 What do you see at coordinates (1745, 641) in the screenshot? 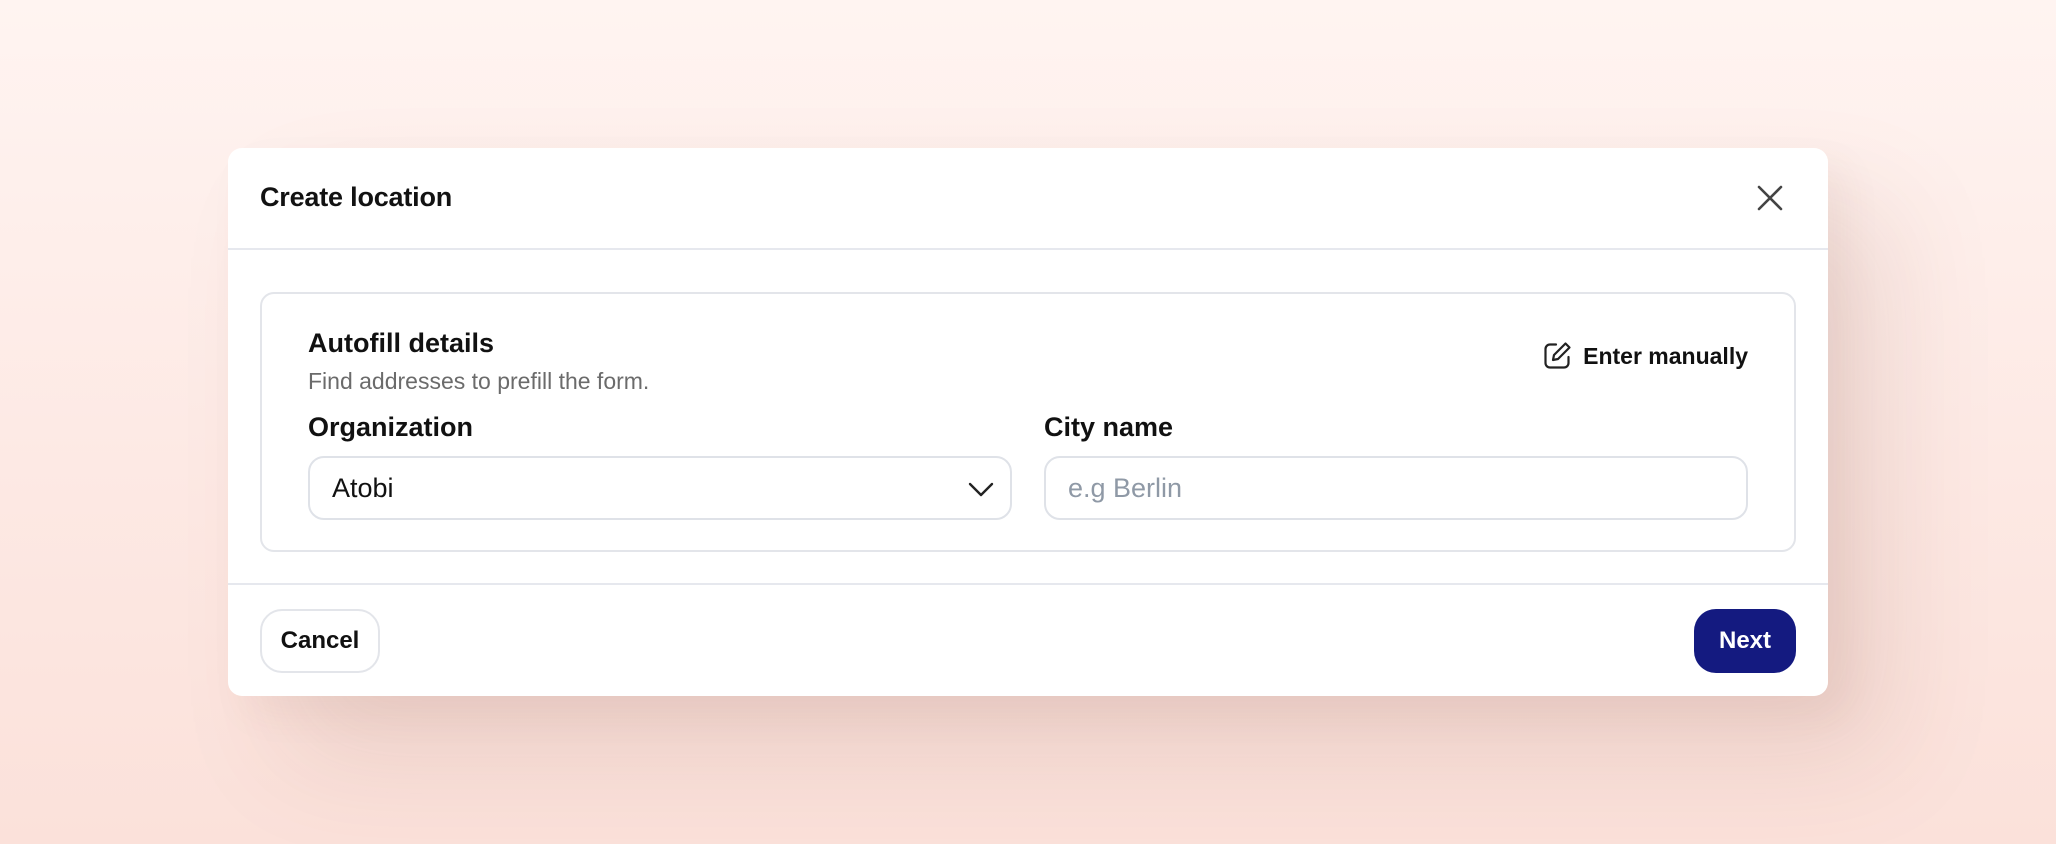
I see `next-button: Next` at bounding box center [1745, 641].